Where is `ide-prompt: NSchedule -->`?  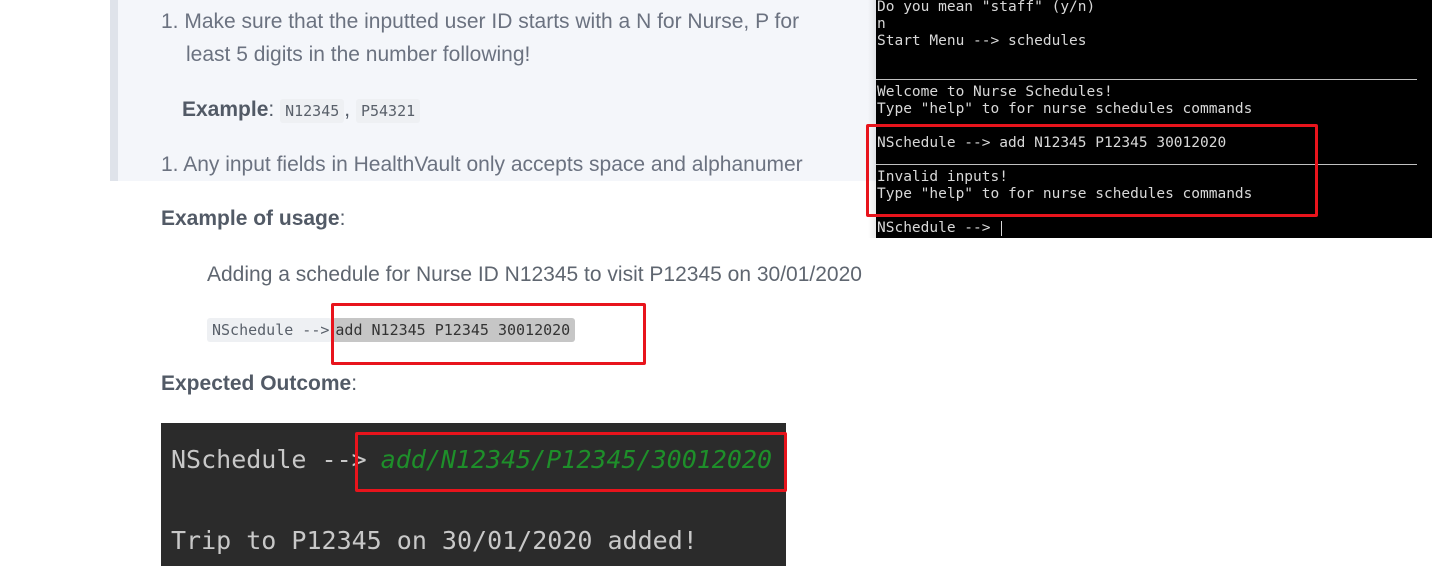
ide-prompt: NSchedule --> is located at coordinates (269, 459).